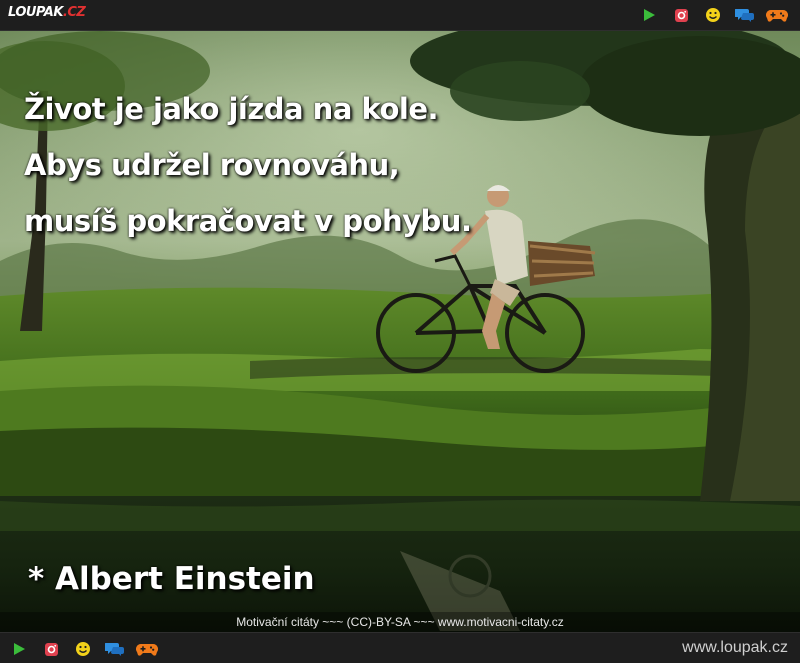 This screenshot has width=800, height=663. Describe the element at coordinates (400, 15) in the screenshot. I see `top-bar: LOUPAK.CZ` at that location.